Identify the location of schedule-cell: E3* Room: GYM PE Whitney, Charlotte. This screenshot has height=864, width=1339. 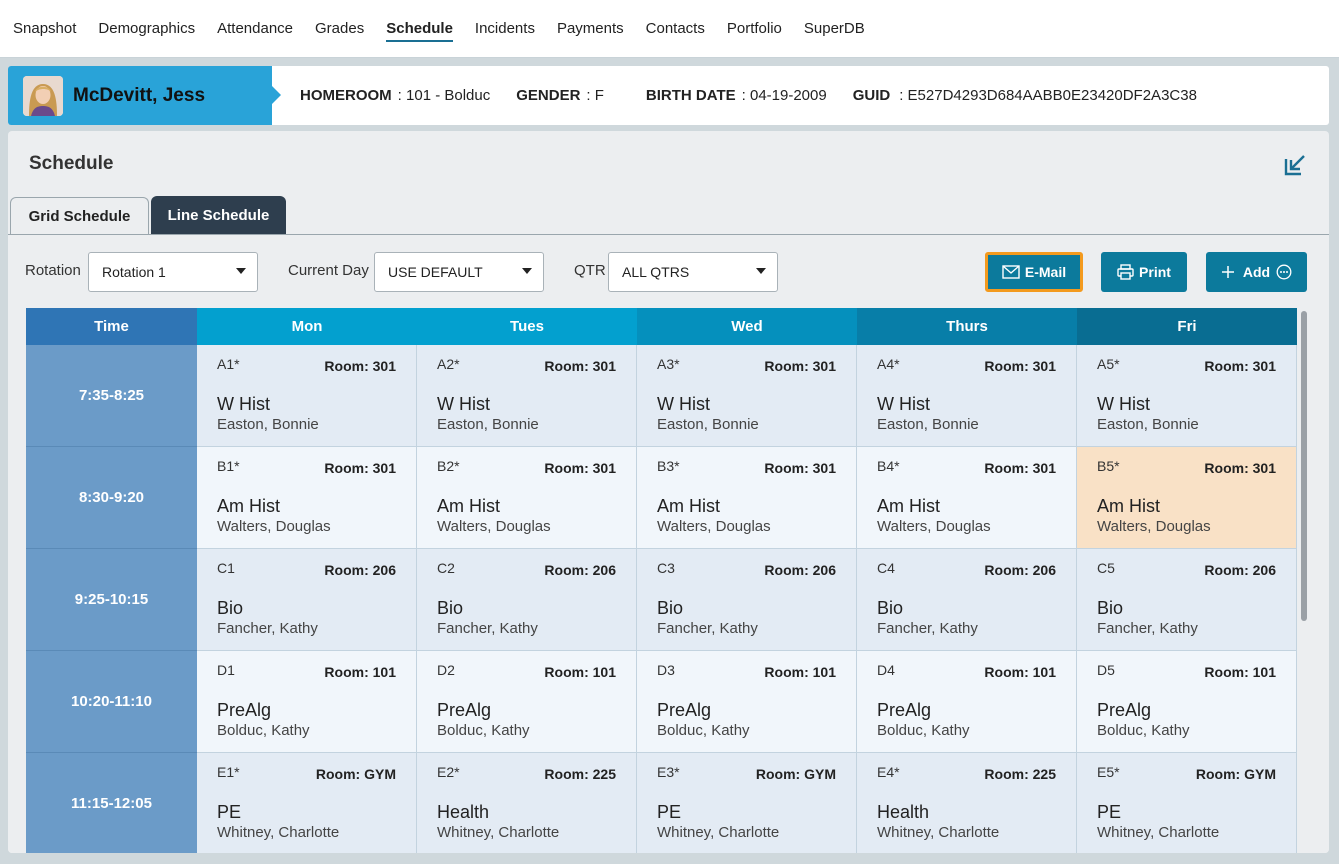
(747, 803).